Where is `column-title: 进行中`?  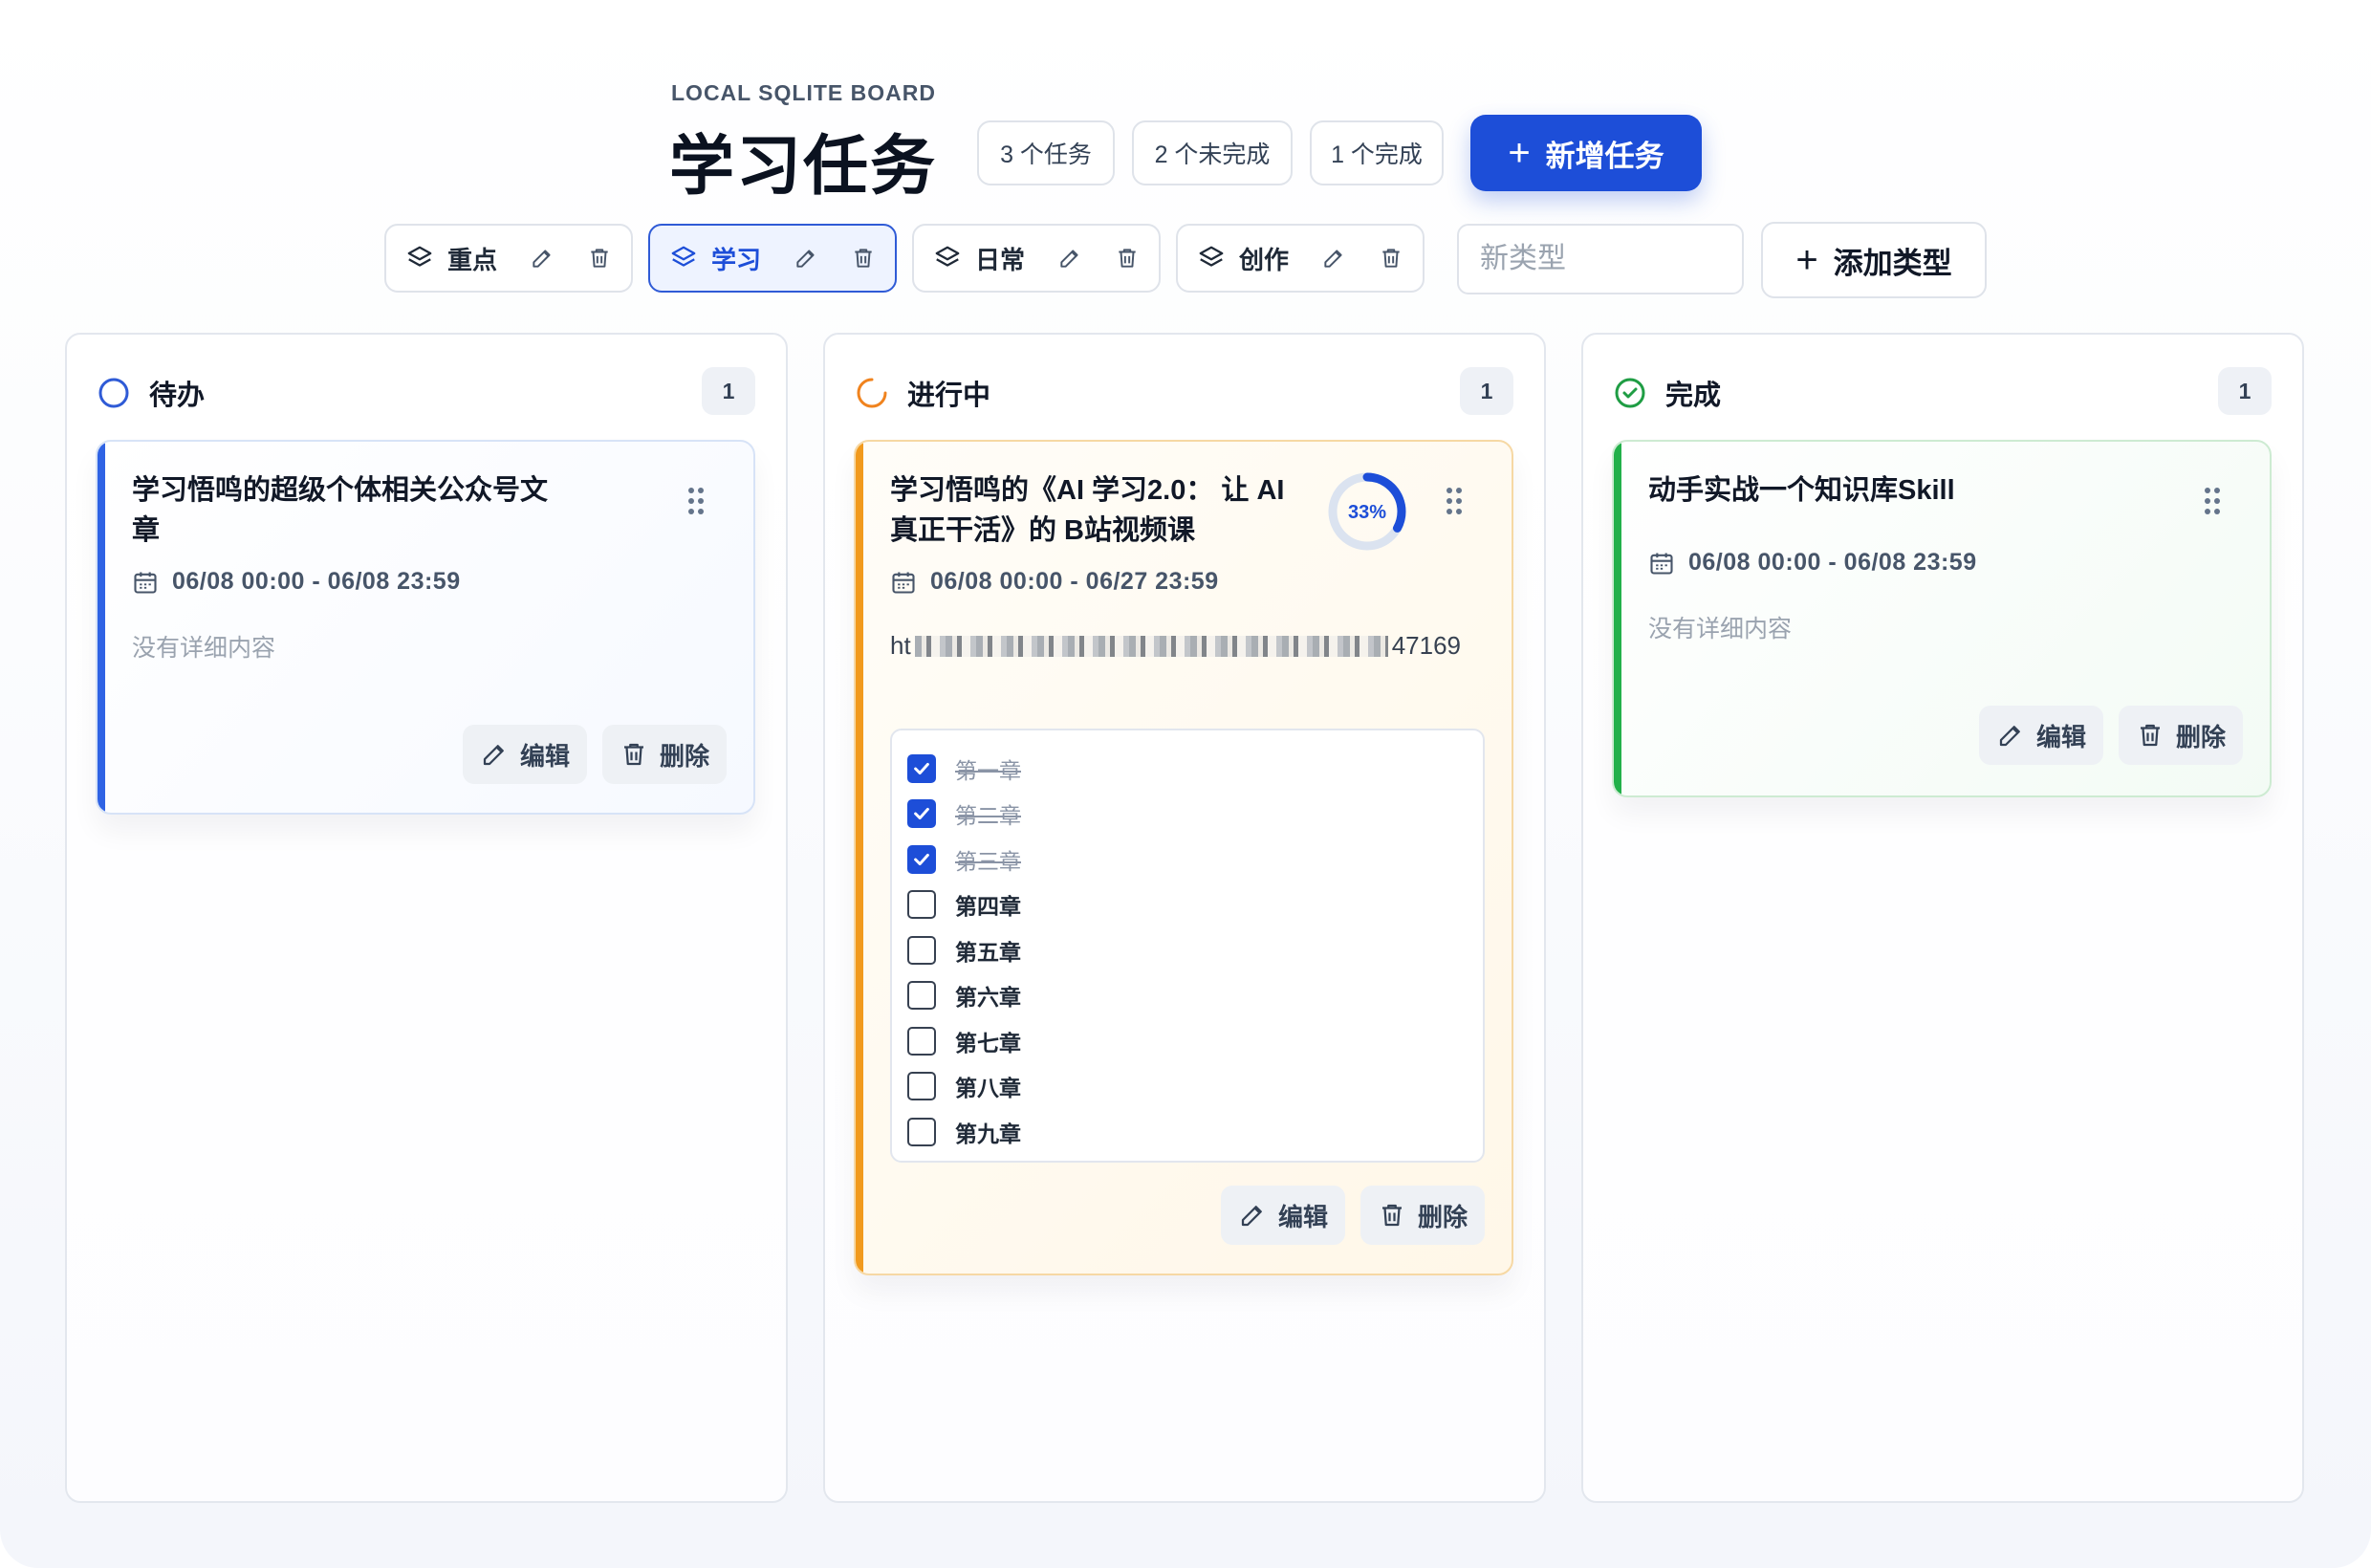
column-title: 进行中 is located at coordinates (949, 396).